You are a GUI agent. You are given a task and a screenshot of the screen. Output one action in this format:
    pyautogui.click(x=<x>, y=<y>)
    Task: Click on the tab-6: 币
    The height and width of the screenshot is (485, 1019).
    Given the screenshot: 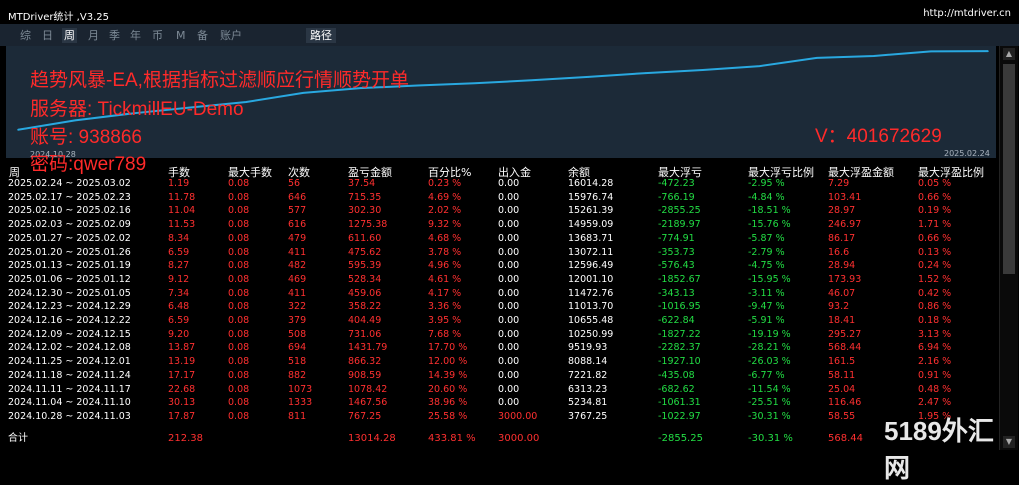 What is the action you would take?
    pyautogui.click(x=157, y=35)
    